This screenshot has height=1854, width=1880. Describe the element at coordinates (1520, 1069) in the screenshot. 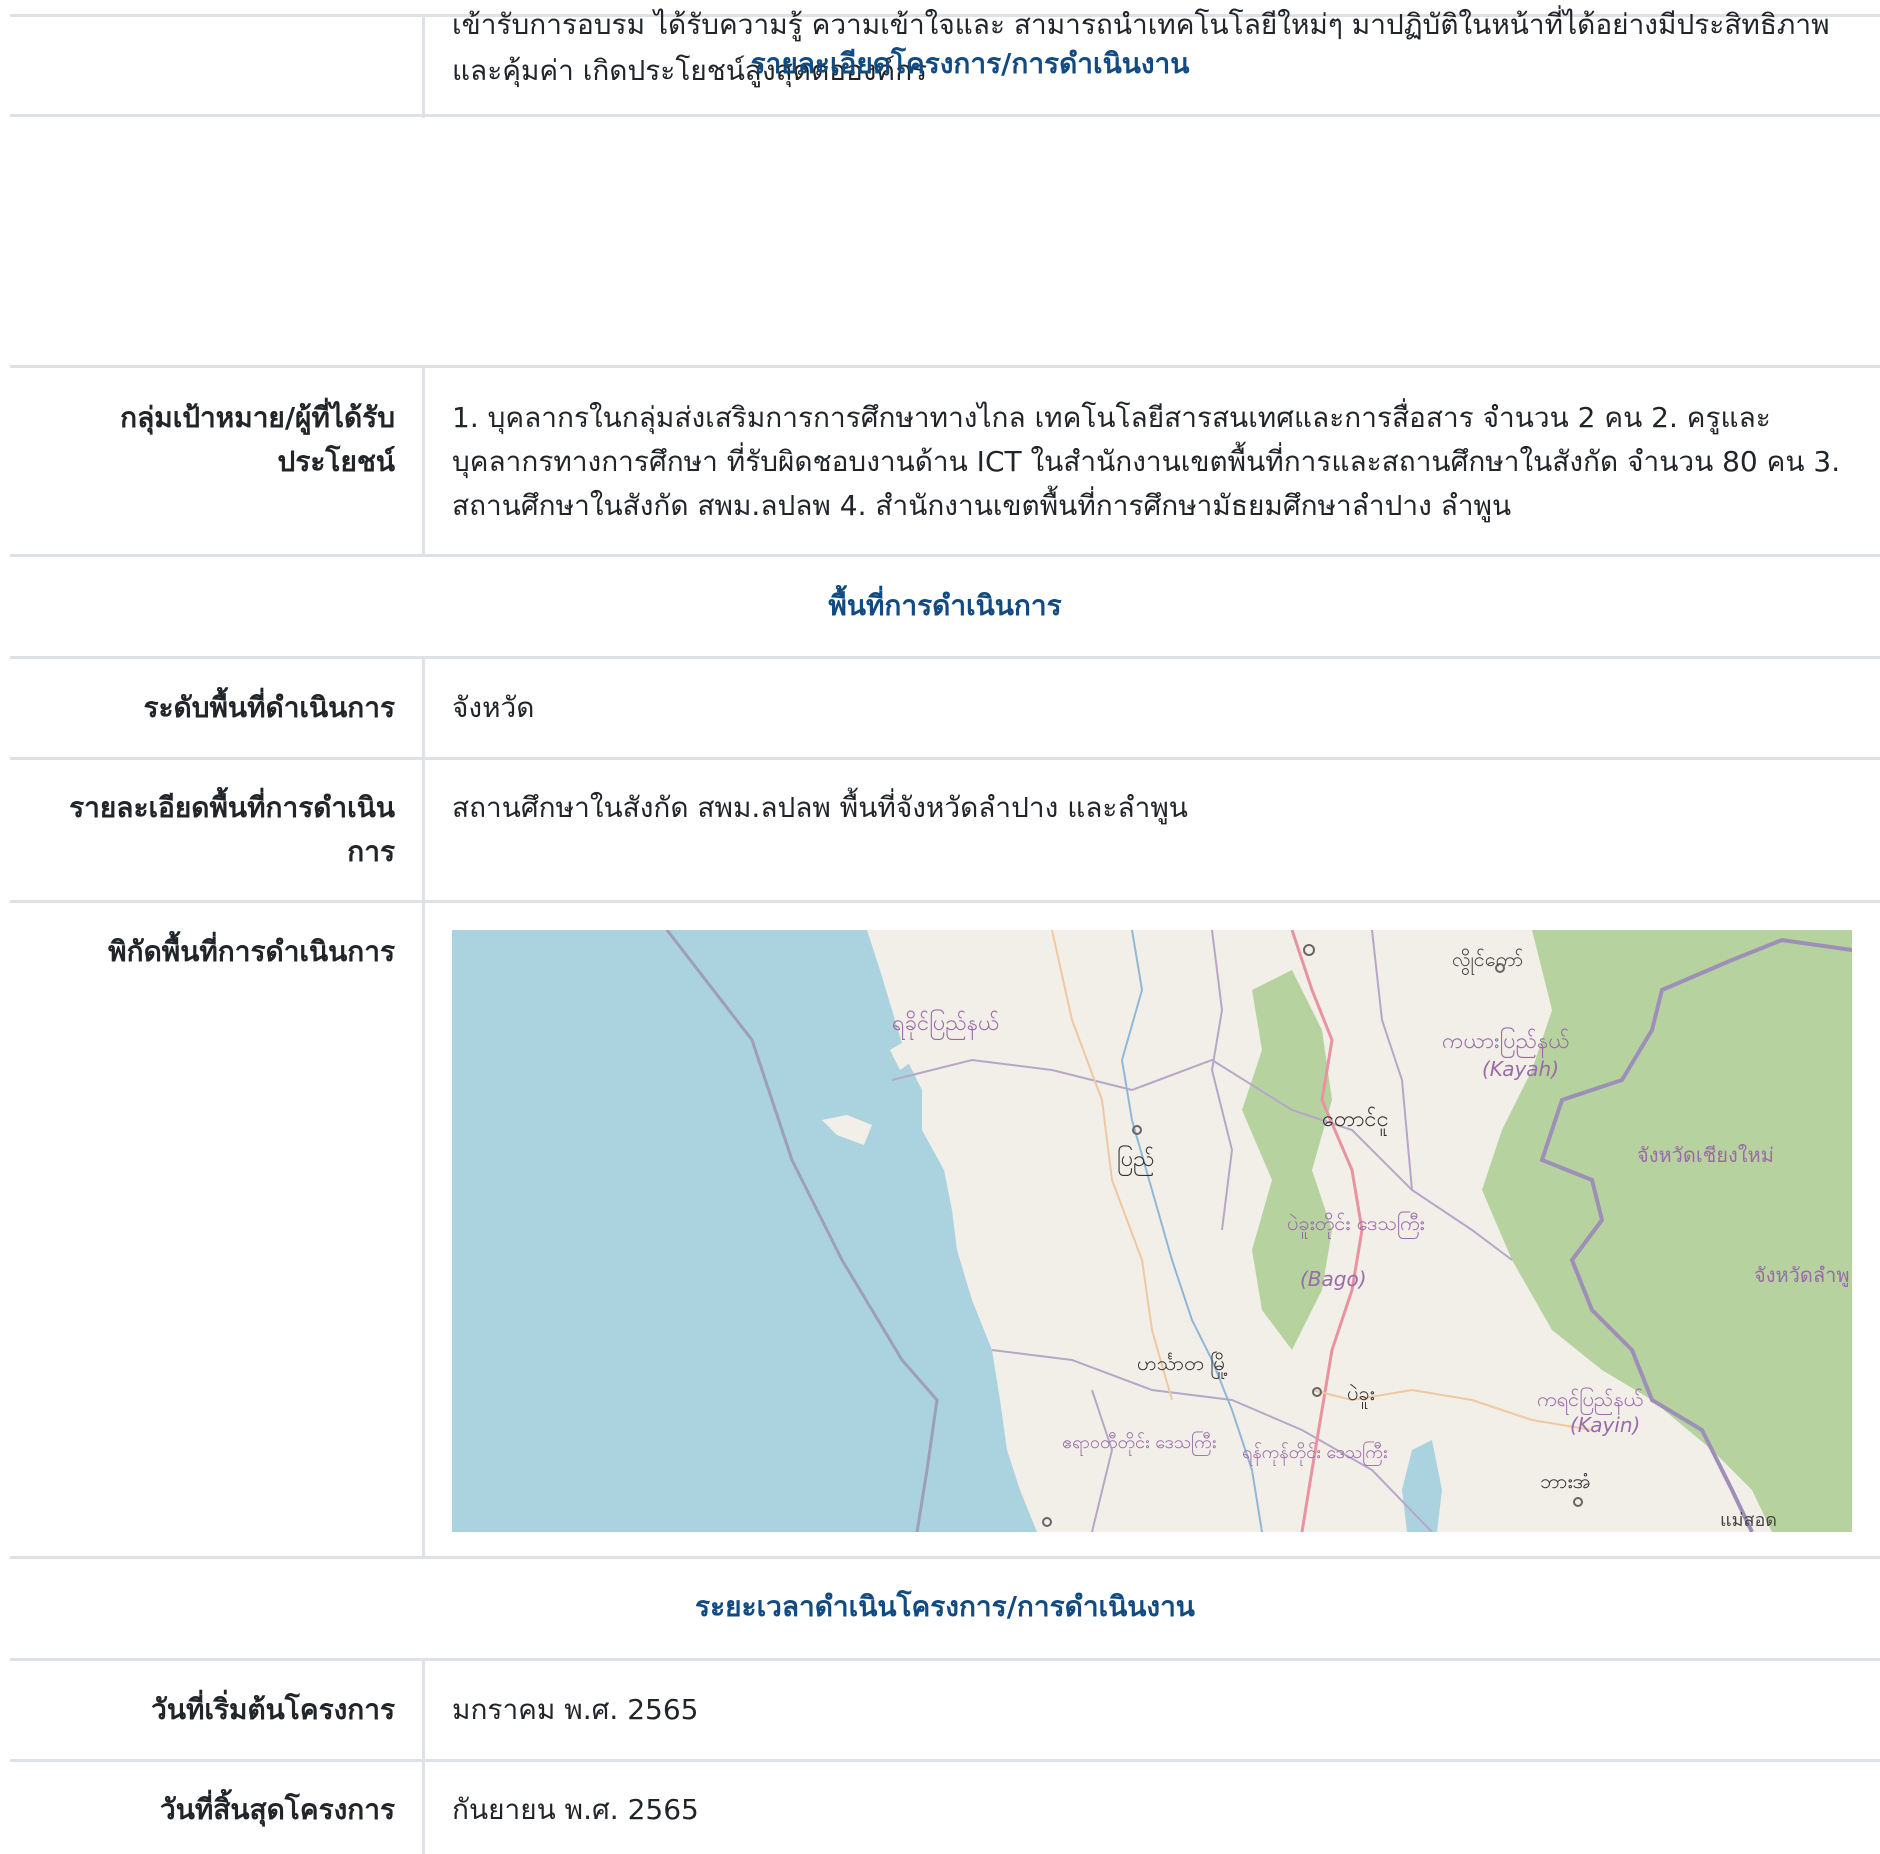

I see `map-label-kayah-en: (Kayah)` at that location.